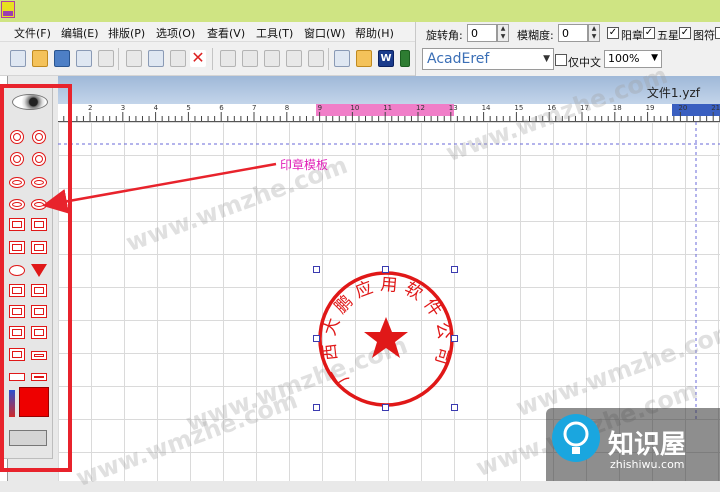 Image resolution: width=720 pixels, height=492 pixels. I want to click on menu-layout: 排版(P), so click(126, 33).